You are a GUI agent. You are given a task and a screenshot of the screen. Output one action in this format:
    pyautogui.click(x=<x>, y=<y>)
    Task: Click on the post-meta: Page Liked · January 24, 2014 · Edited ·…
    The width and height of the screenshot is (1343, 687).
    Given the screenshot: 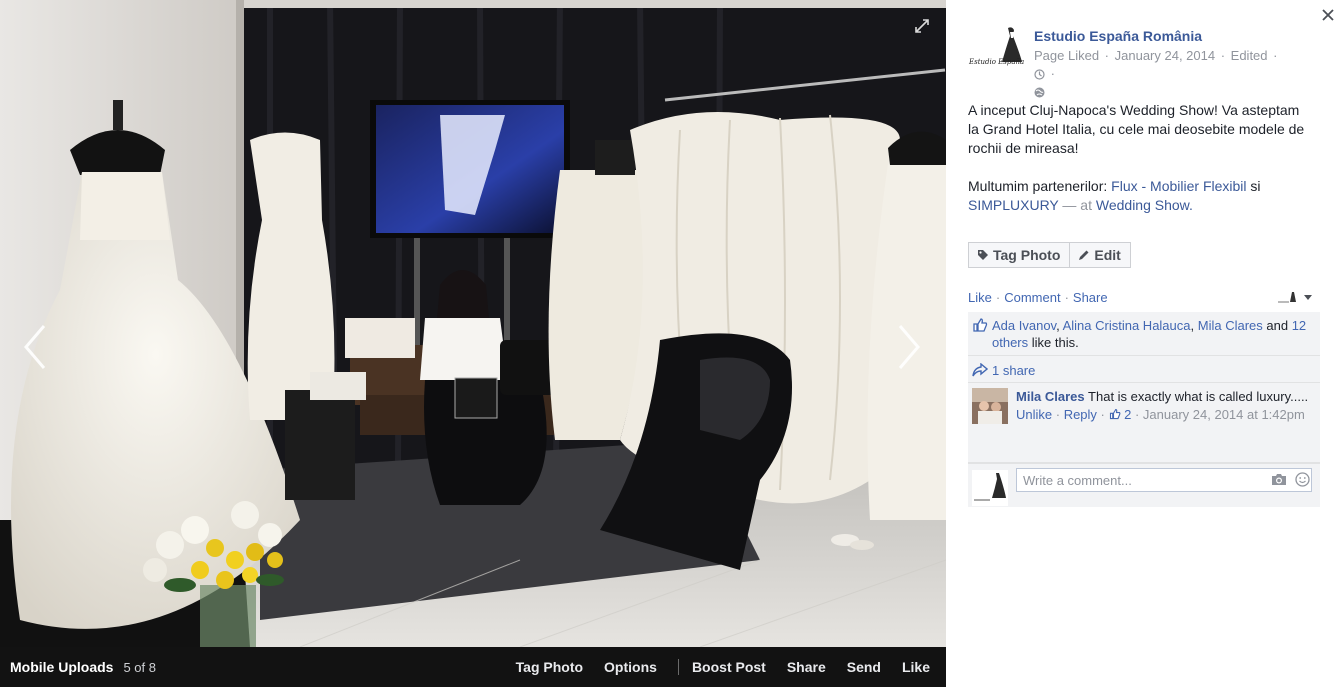 What is the action you would take?
    pyautogui.click(x=1159, y=74)
    